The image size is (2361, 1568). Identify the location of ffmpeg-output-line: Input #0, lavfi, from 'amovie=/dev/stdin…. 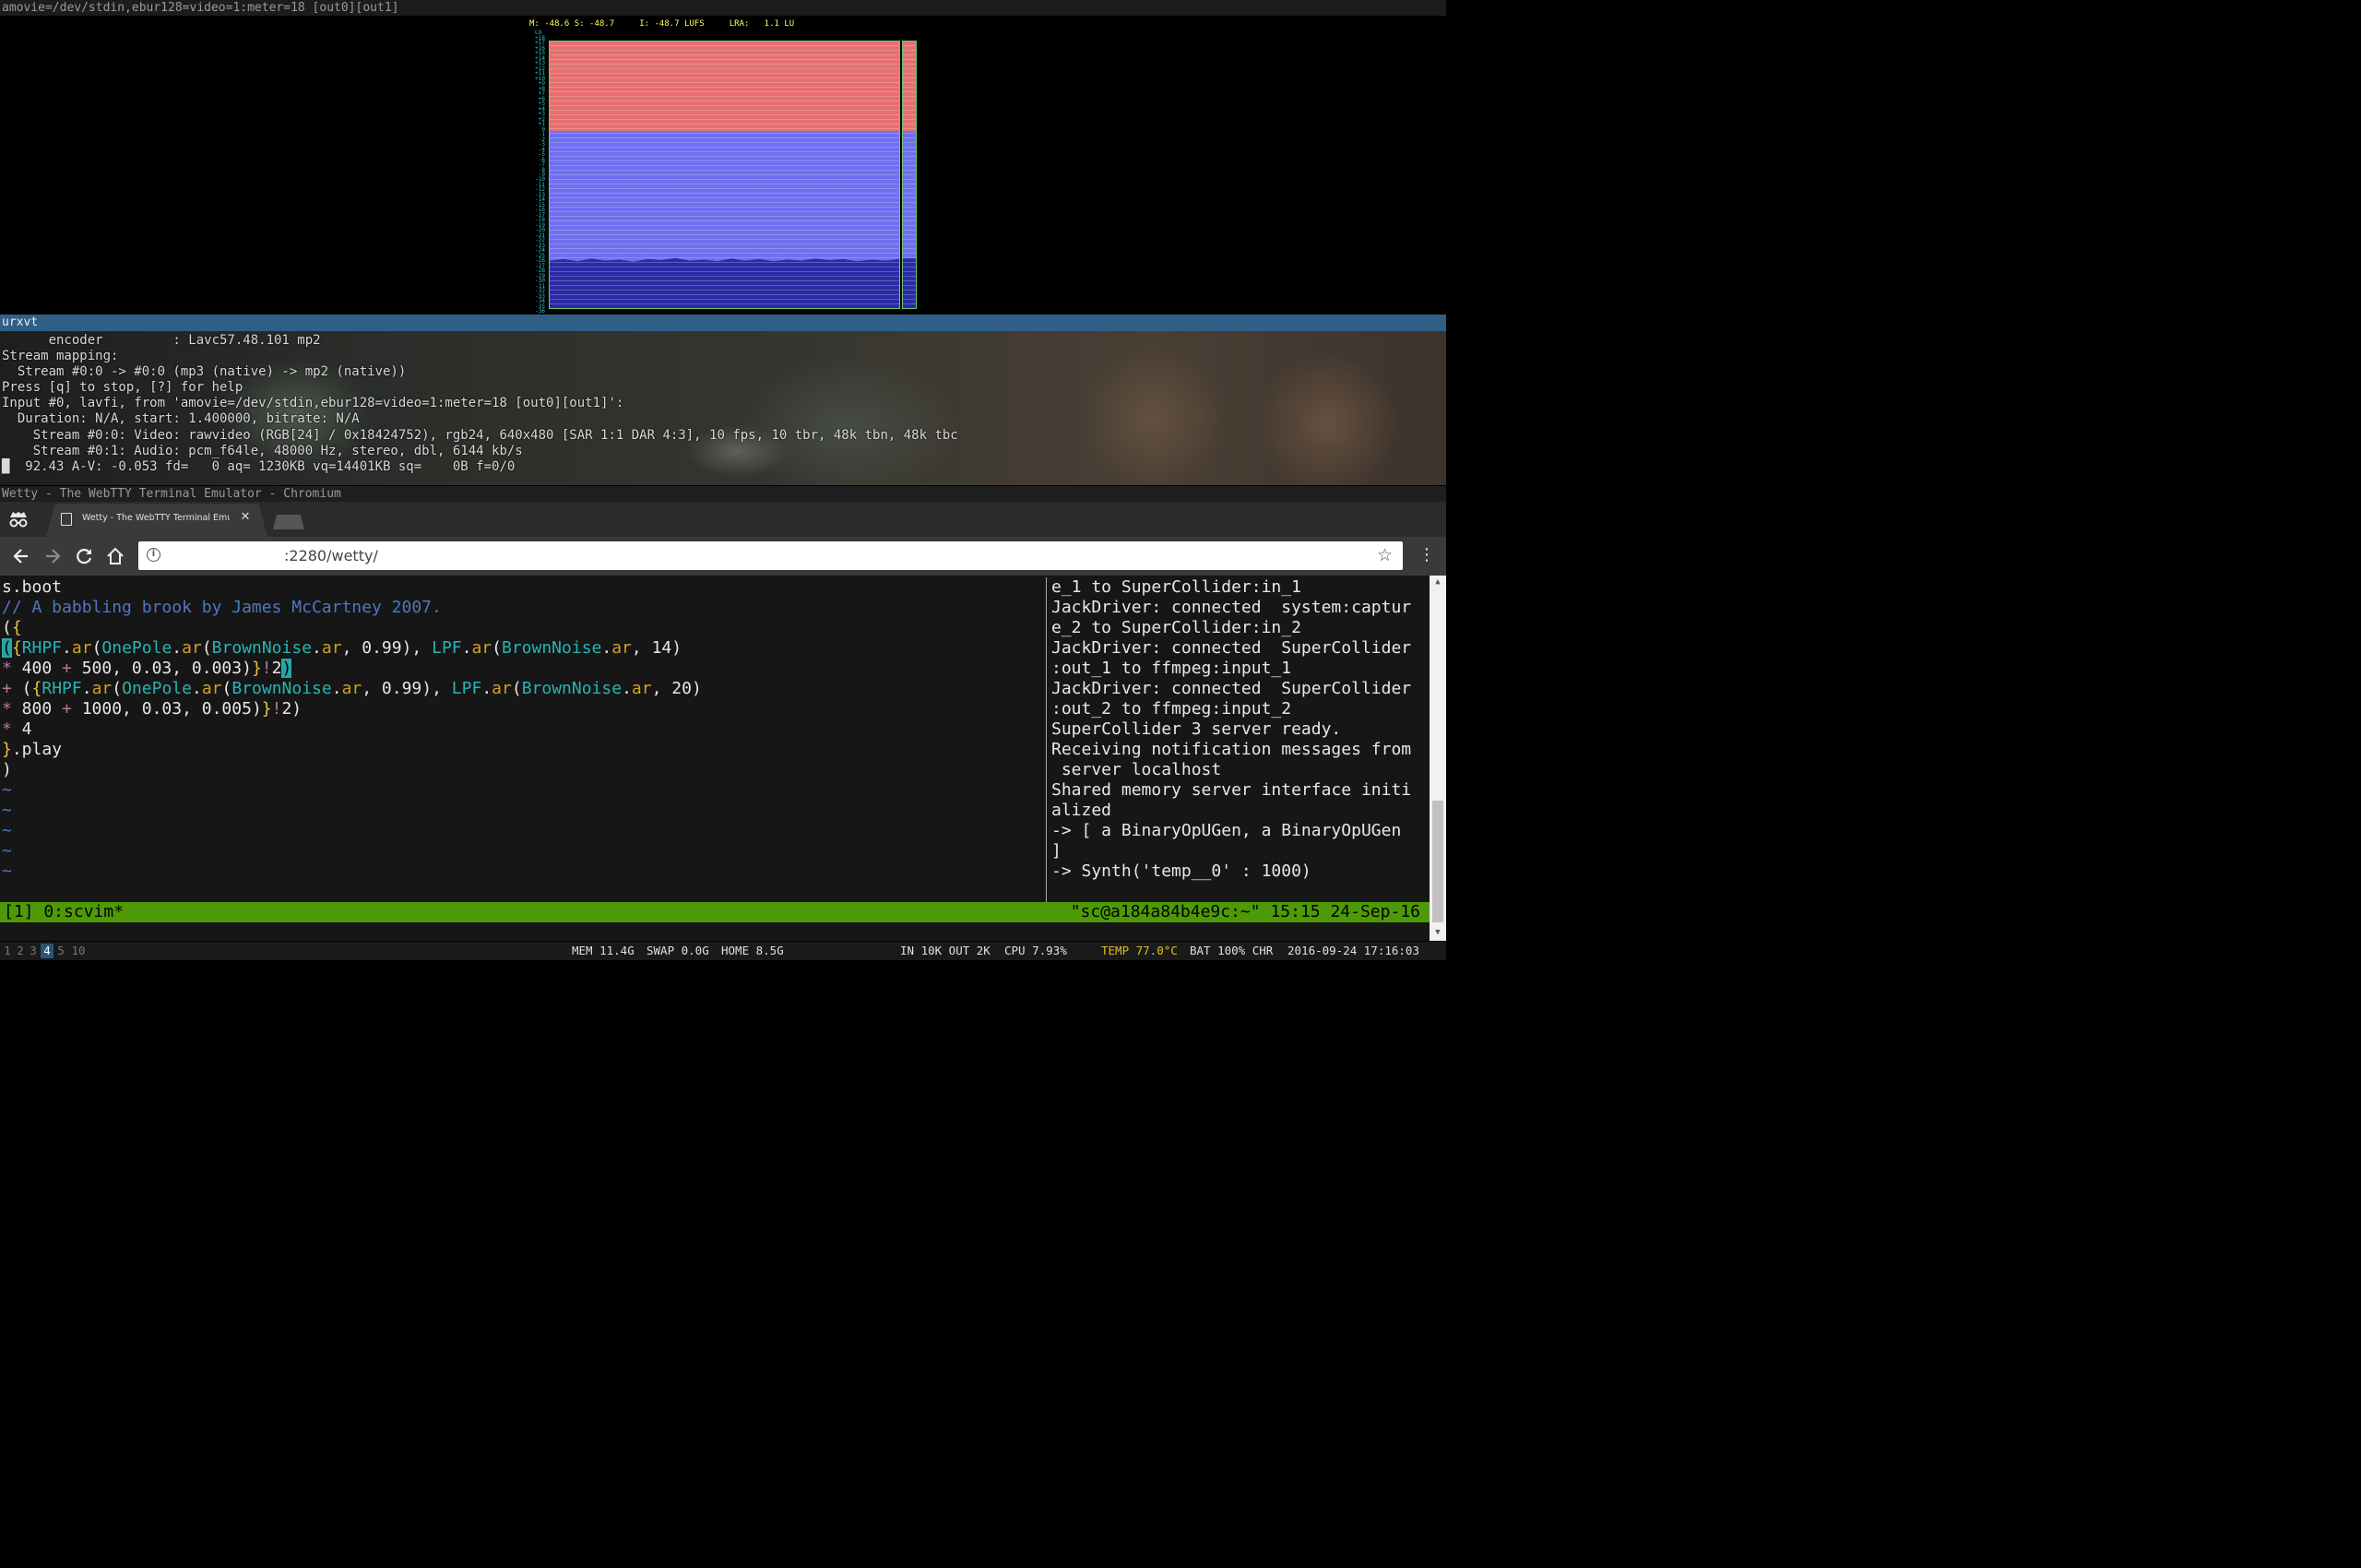
(313, 403).